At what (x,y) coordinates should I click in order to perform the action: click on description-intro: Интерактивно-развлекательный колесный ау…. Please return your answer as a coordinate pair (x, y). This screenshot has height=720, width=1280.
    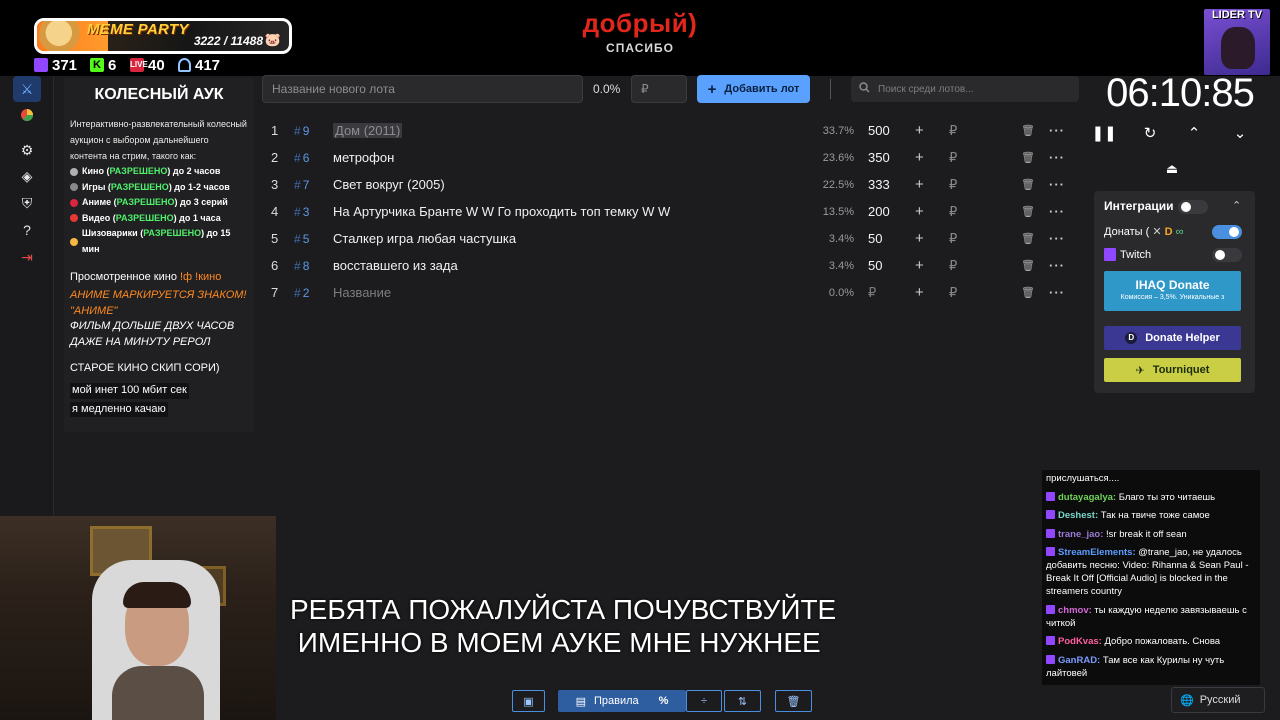
    Looking at the image, I should click on (158, 140).